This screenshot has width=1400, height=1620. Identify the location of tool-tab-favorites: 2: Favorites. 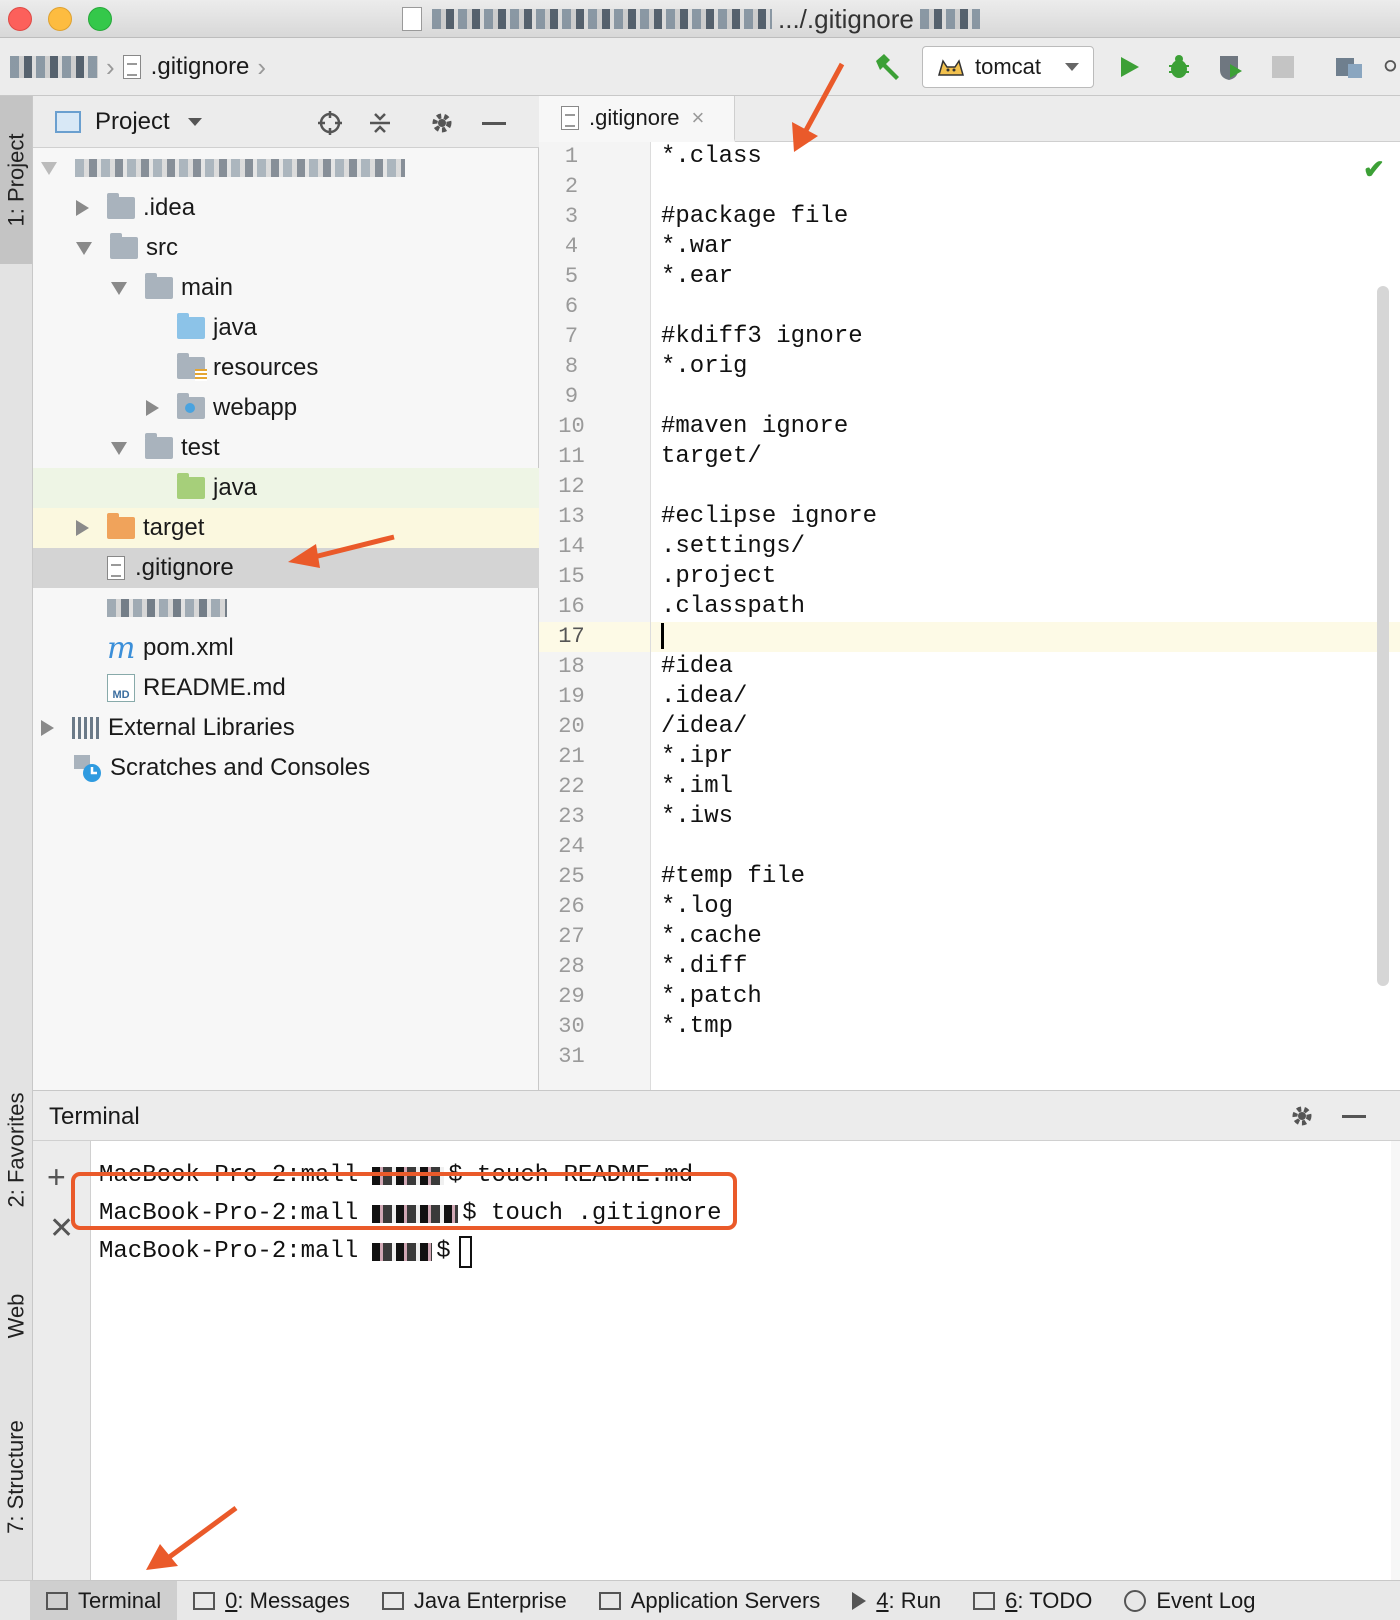
(16, 1150).